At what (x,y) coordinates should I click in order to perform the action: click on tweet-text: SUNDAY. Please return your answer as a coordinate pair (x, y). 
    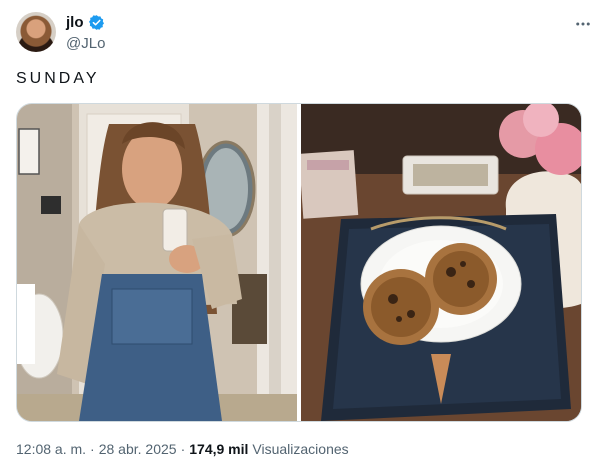
    Looking at the image, I should click on (58, 78).